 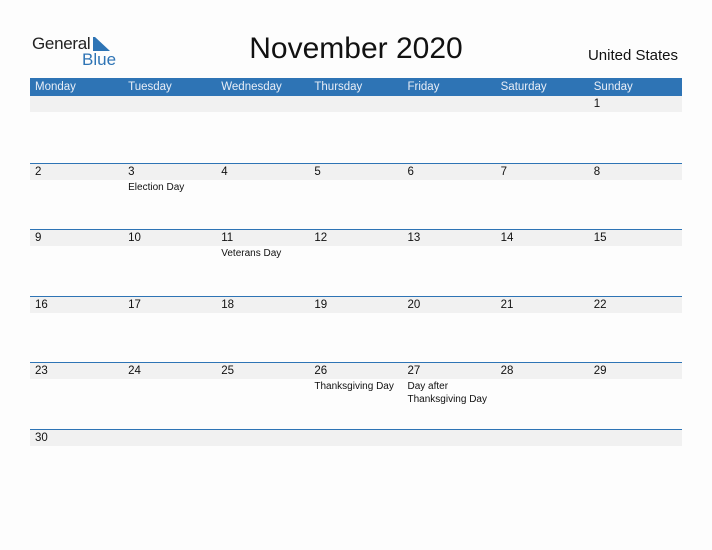 I want to click on day-cell: 27 Day after Thanksgiving Day, so click(x=449, y=384).